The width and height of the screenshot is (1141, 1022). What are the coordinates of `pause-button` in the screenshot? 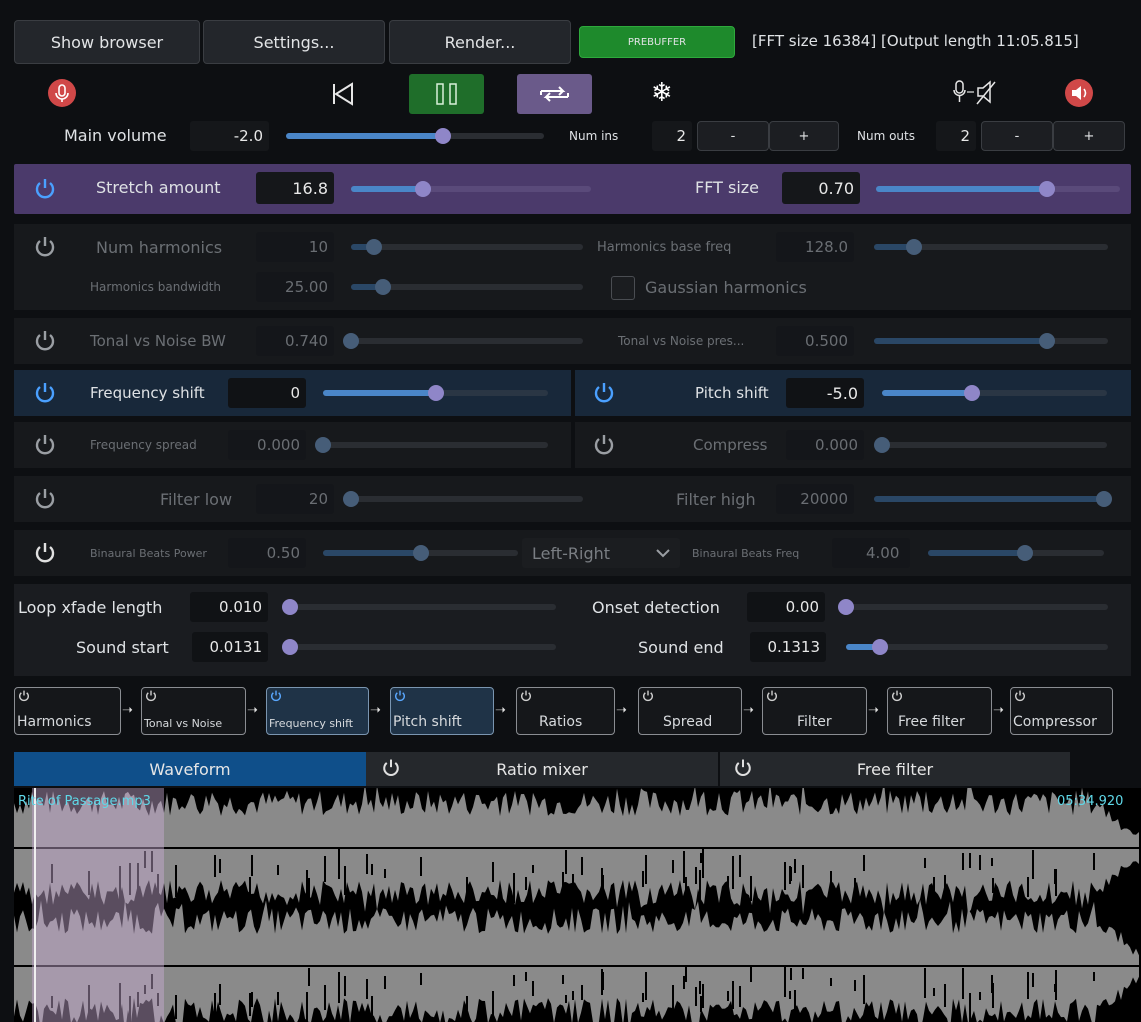 It's located at (446, 94).